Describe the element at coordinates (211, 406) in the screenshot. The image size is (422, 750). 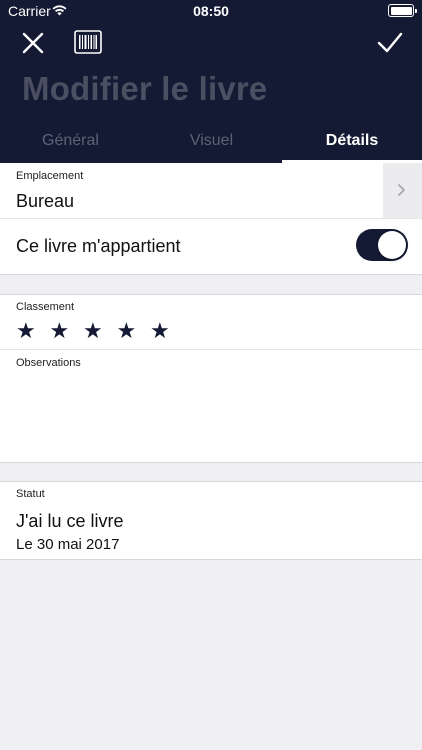
I see `observations-field: Observations` at that location.